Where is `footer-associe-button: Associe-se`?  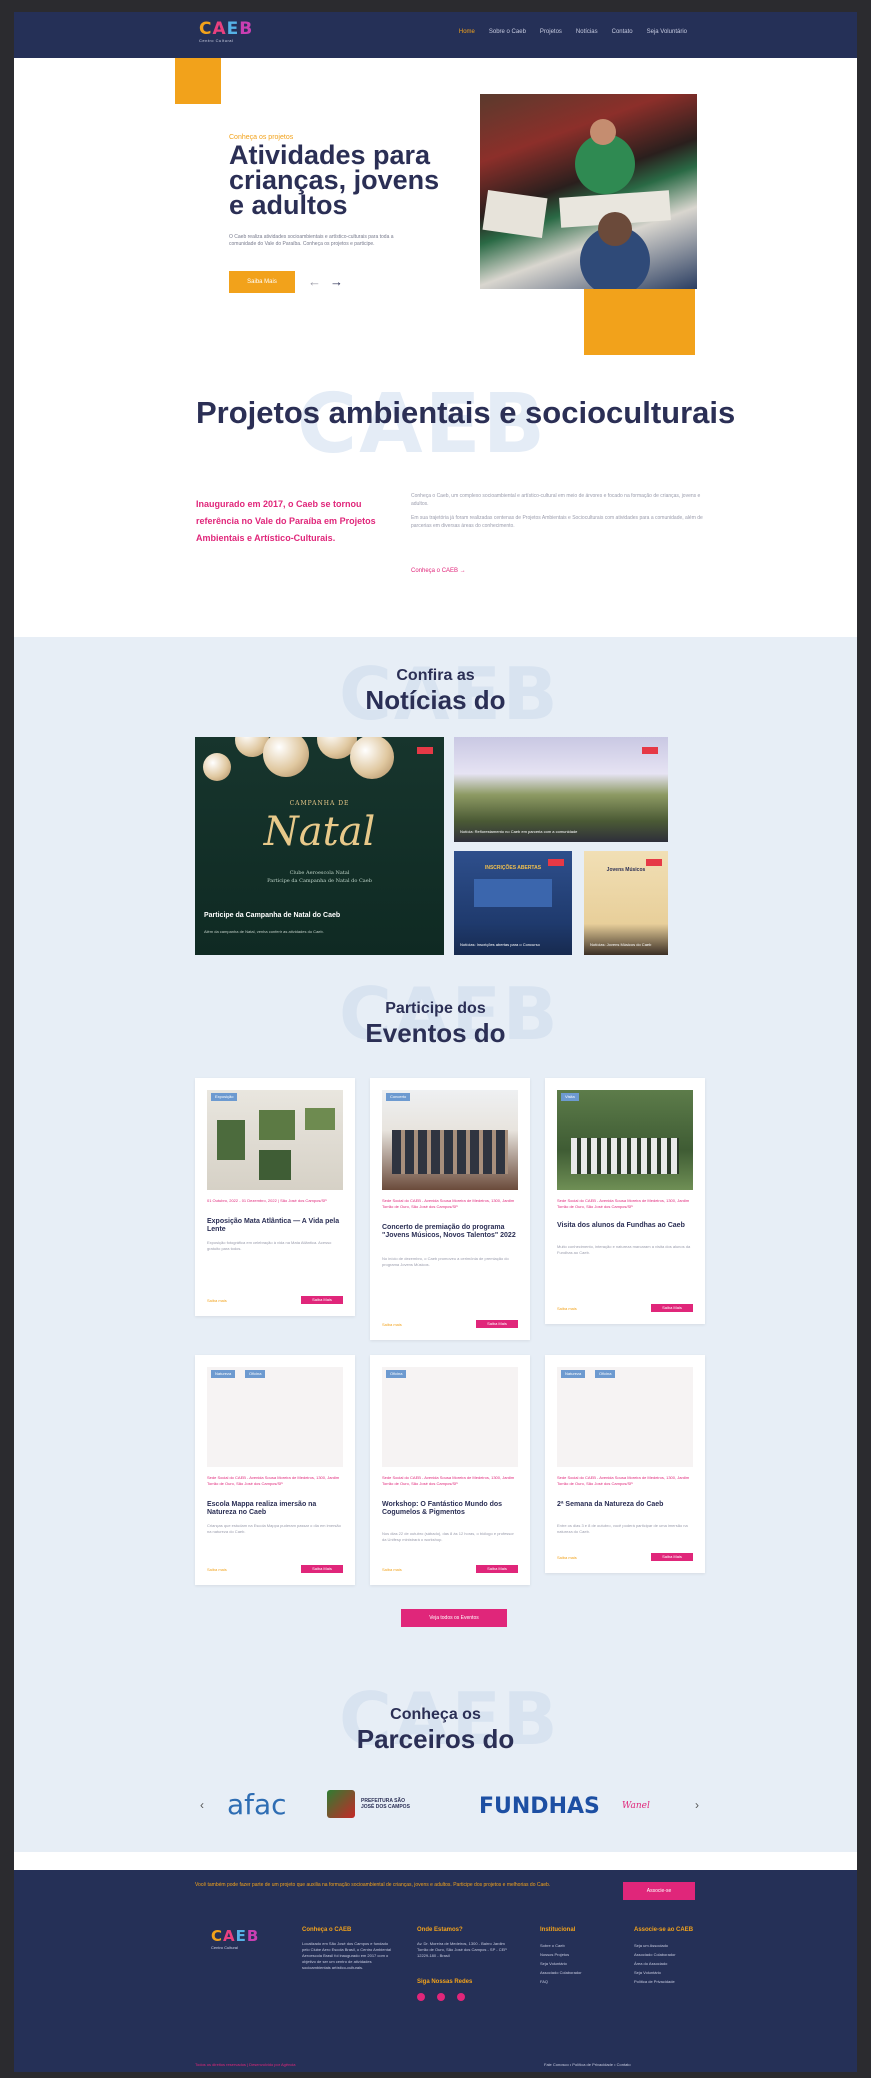 footer-associe-button: Associe-se is located at coordinates (659, 1891).